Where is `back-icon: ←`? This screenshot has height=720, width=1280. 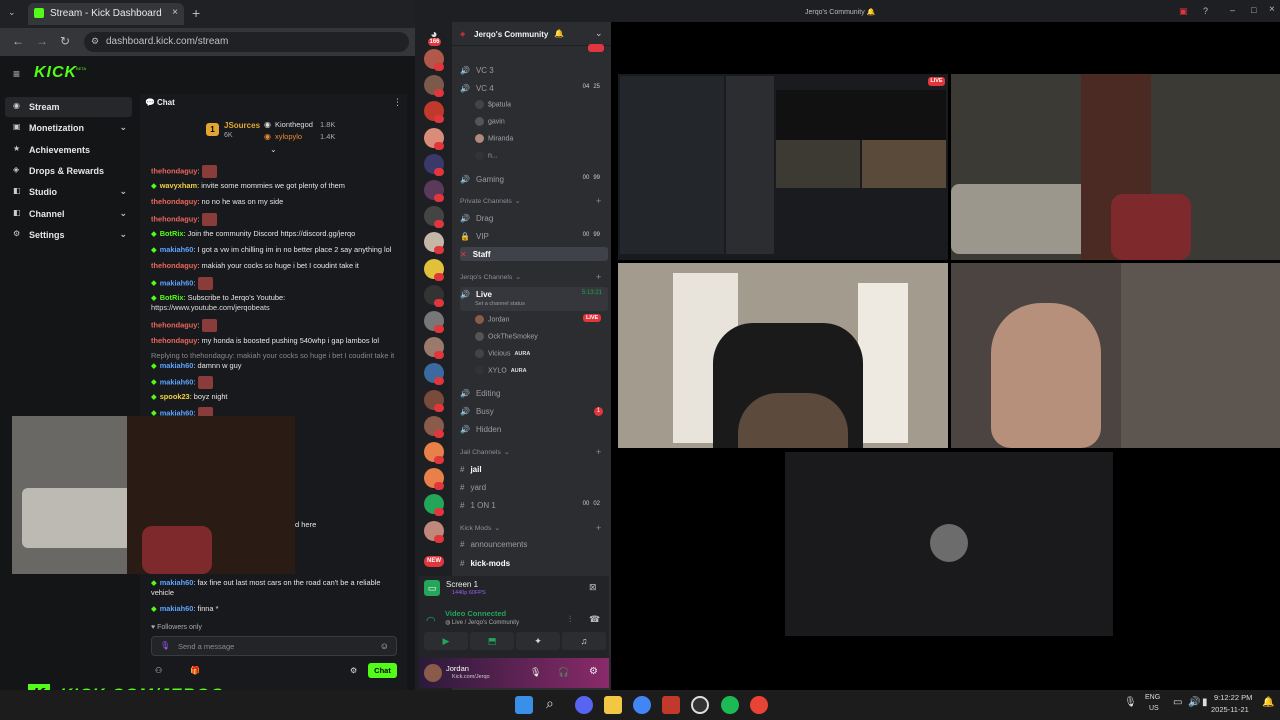 back-icon: ← is located at coordinates (18, 41).